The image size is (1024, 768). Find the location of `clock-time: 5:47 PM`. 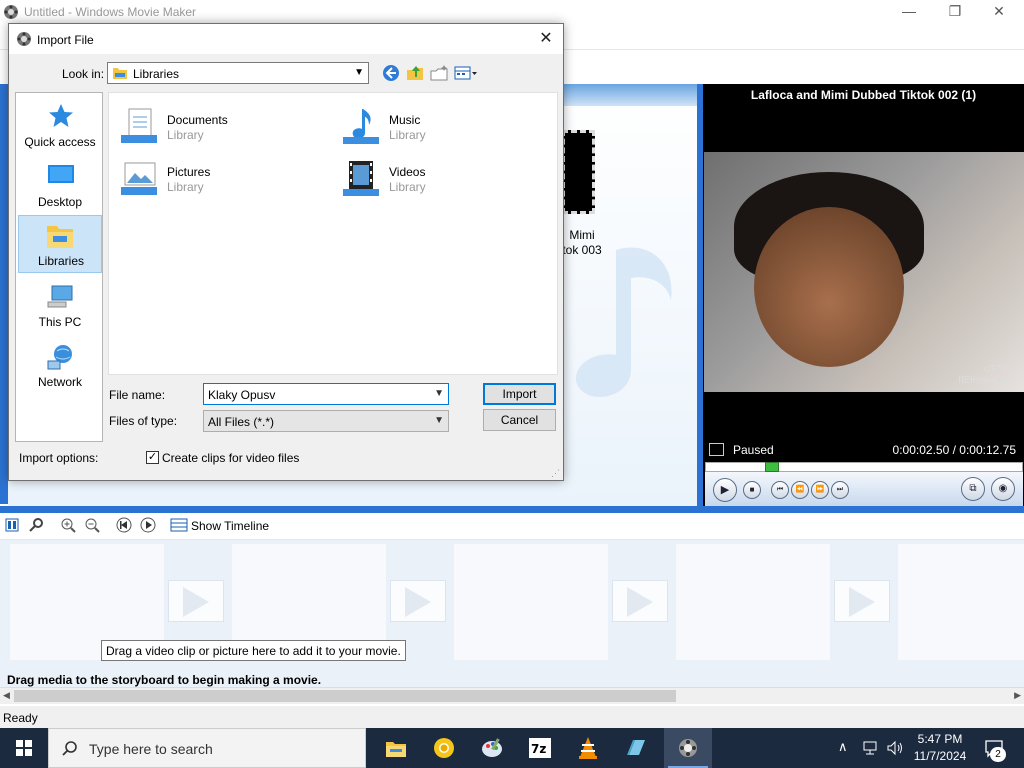

clock-time: 5:47 PM is located at coordinates (940, 739).